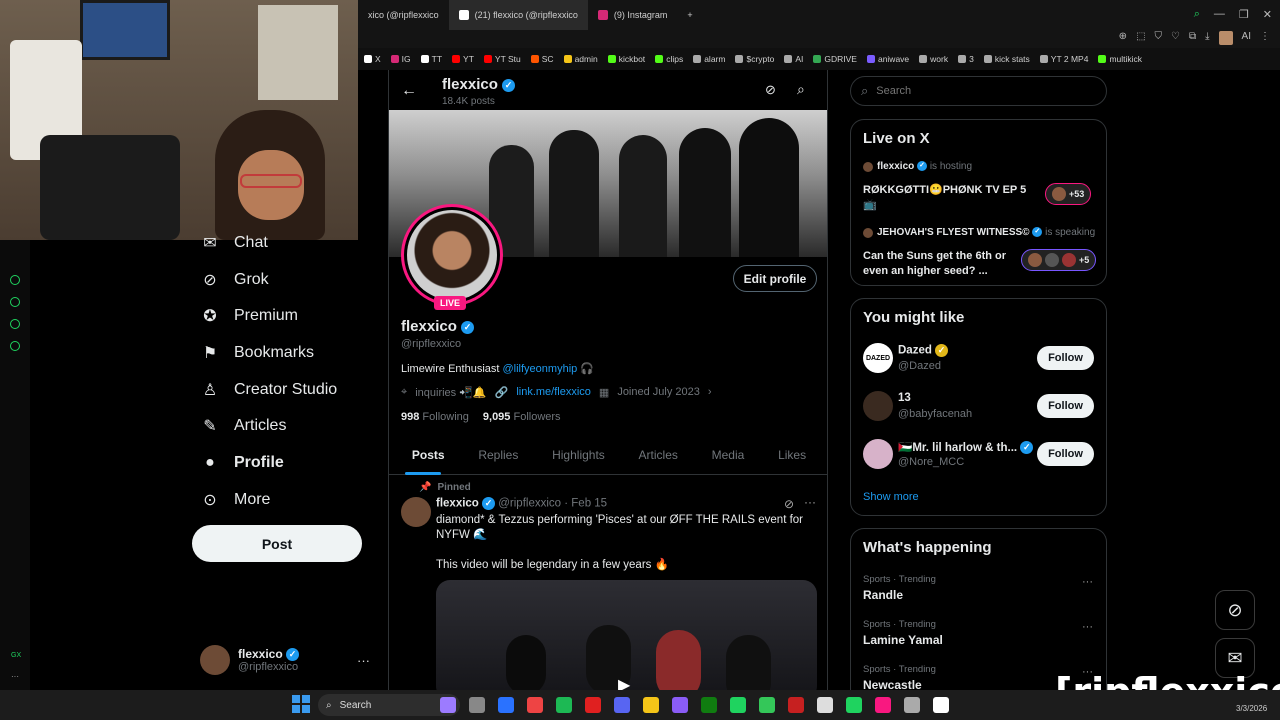 This screenshot has width=1280, height=720. I want to click on nav-item-more: ⊙ More, so click(235, 500).